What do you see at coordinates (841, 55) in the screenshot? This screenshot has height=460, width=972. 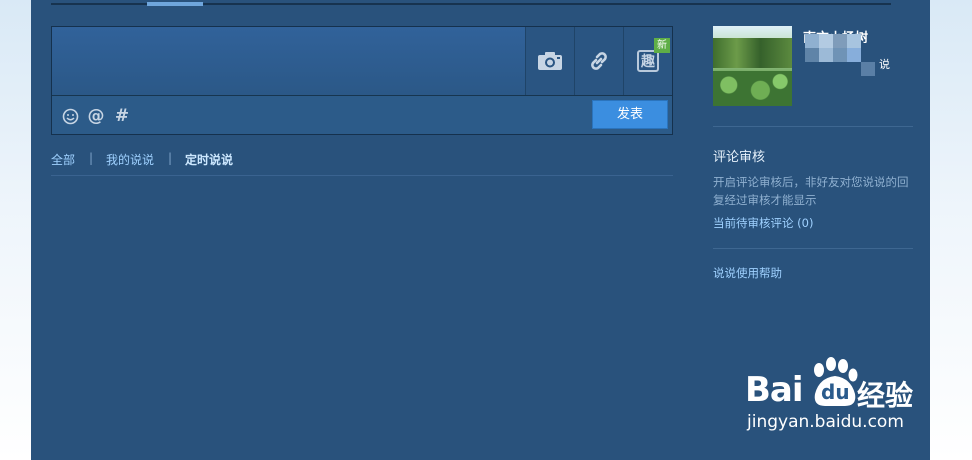 I see `pixelated-region` at bounding box center [841, 55].